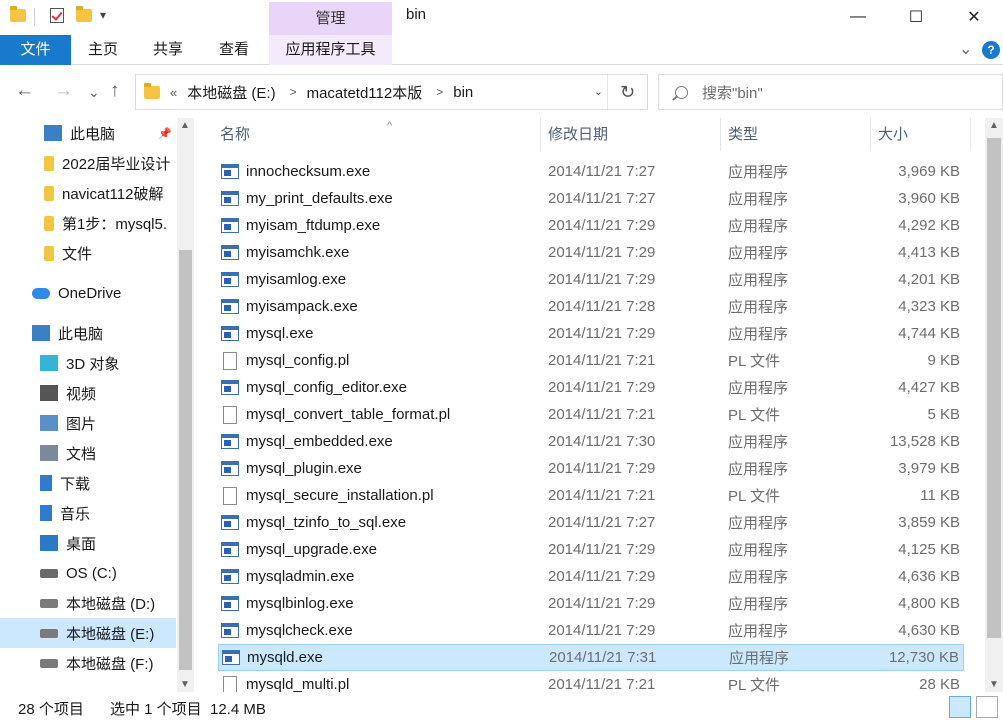  I want to click on back-button: ←, so click(24, 91).